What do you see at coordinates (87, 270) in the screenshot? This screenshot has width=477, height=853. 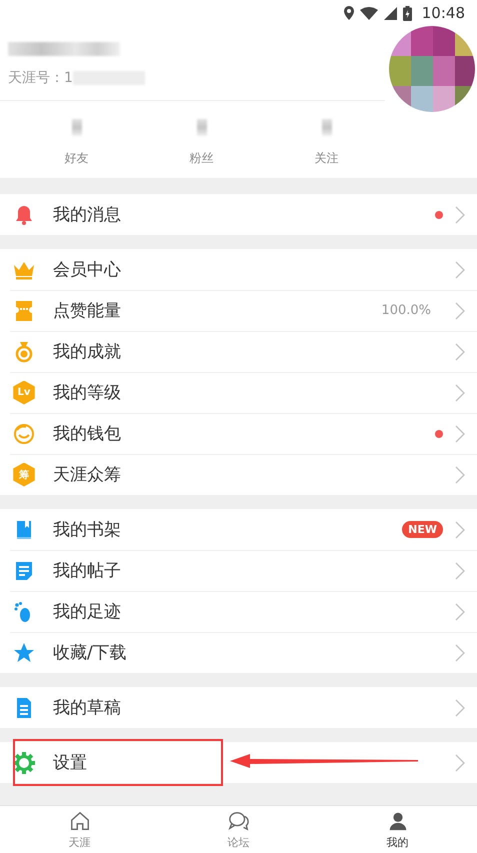 I see `menu-label: 会员中心` at bounding box center [87, 270].